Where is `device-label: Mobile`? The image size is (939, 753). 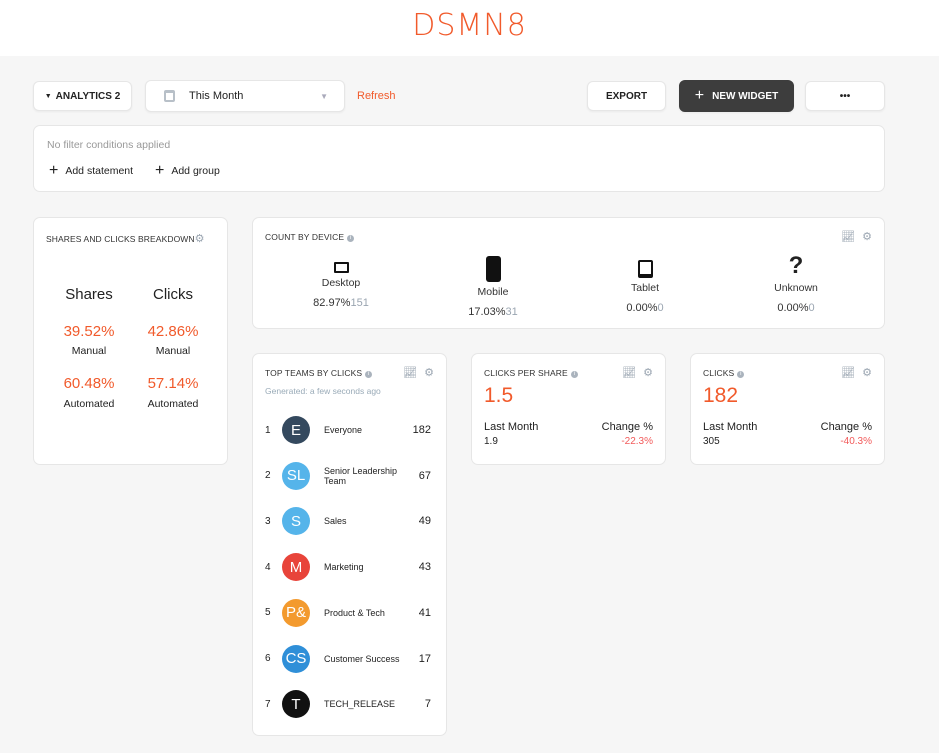 device-label: Mobile is located at coordinates (493, 292).